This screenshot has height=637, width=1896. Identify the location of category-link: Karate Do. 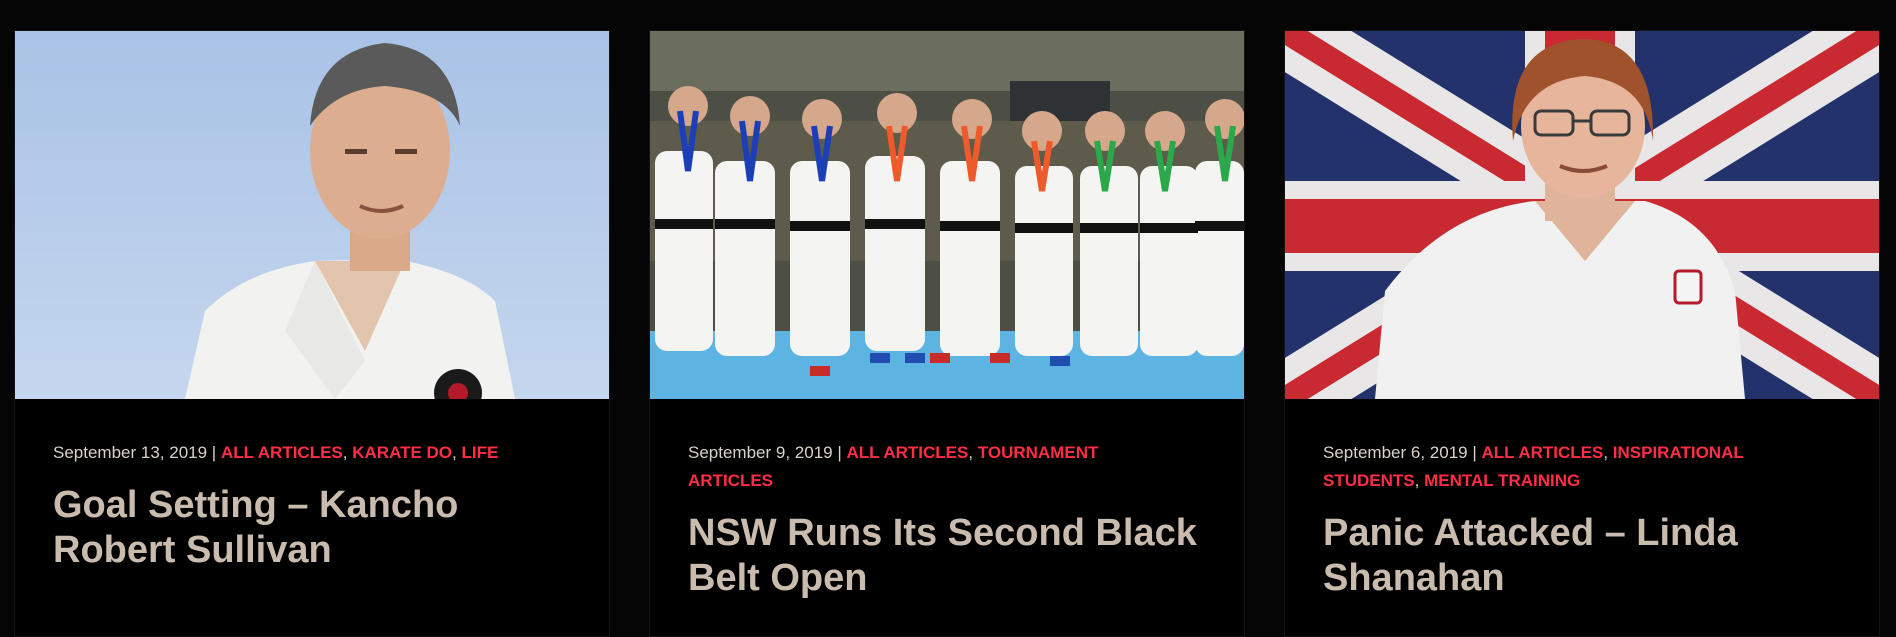
(402, 452).